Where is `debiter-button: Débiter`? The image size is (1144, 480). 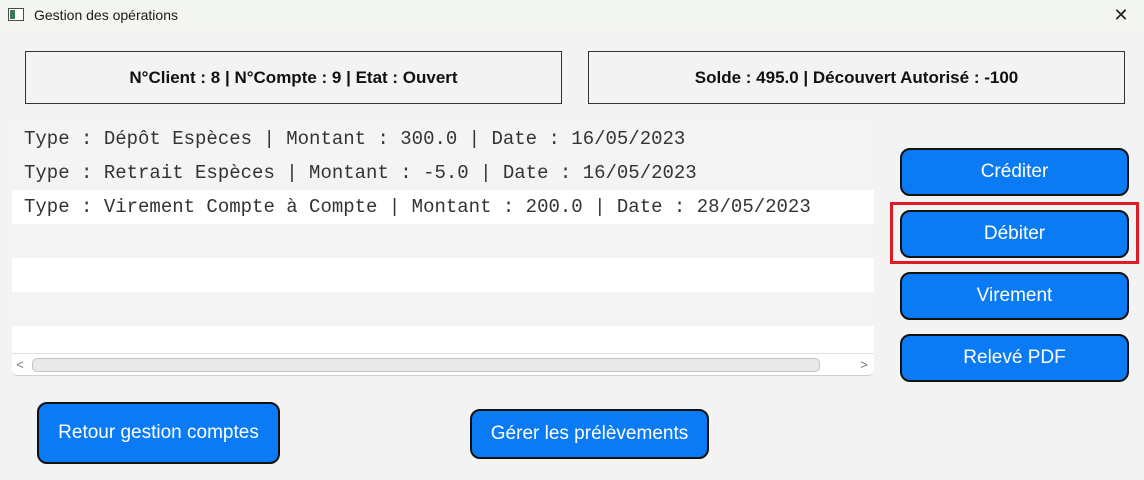
debiter-button: Débiter is located at coordinates (1014, 234).